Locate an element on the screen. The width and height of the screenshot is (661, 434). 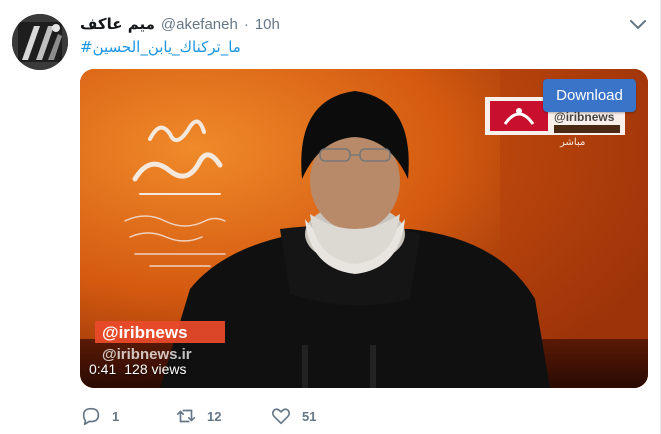
like-count: 51 is located at coordinates (309, 416).